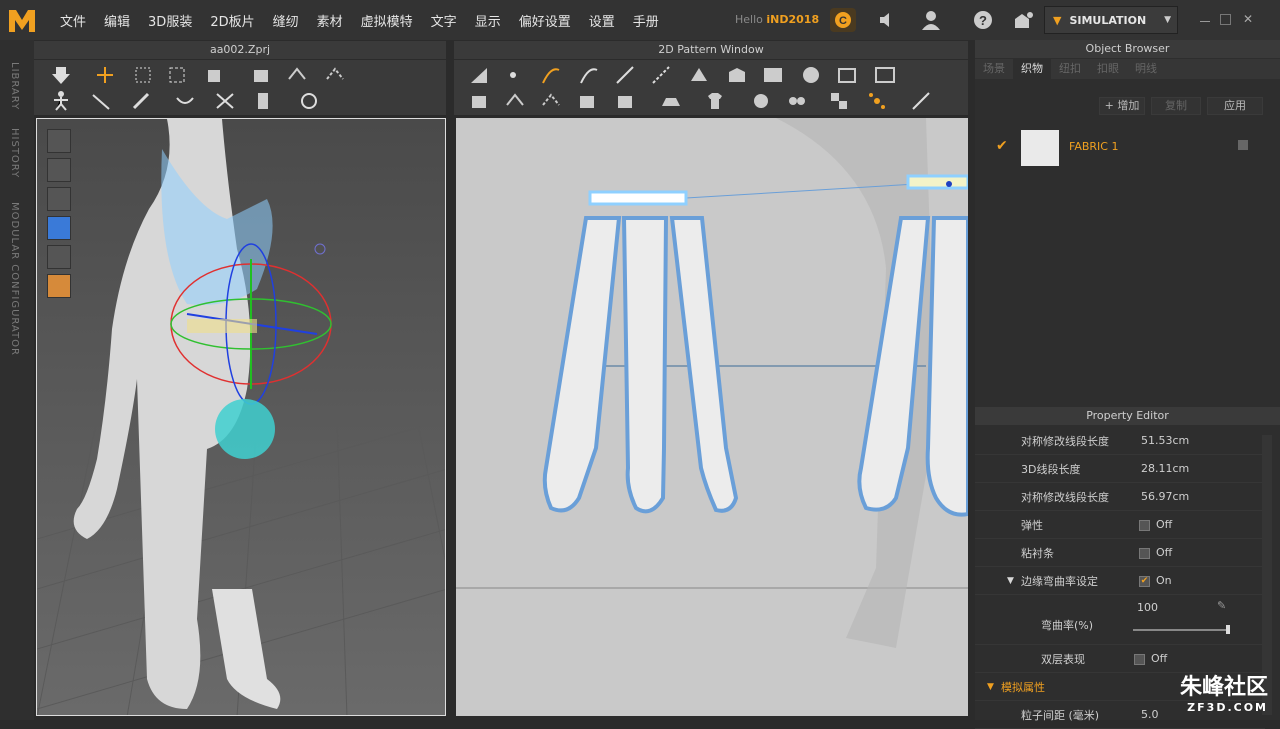 The height and width of the screenshot is (729, 1280). What do you see at coordinates (261, 75) in the screenshot?
I see `tack-icon` at bounding box center [261, 75].